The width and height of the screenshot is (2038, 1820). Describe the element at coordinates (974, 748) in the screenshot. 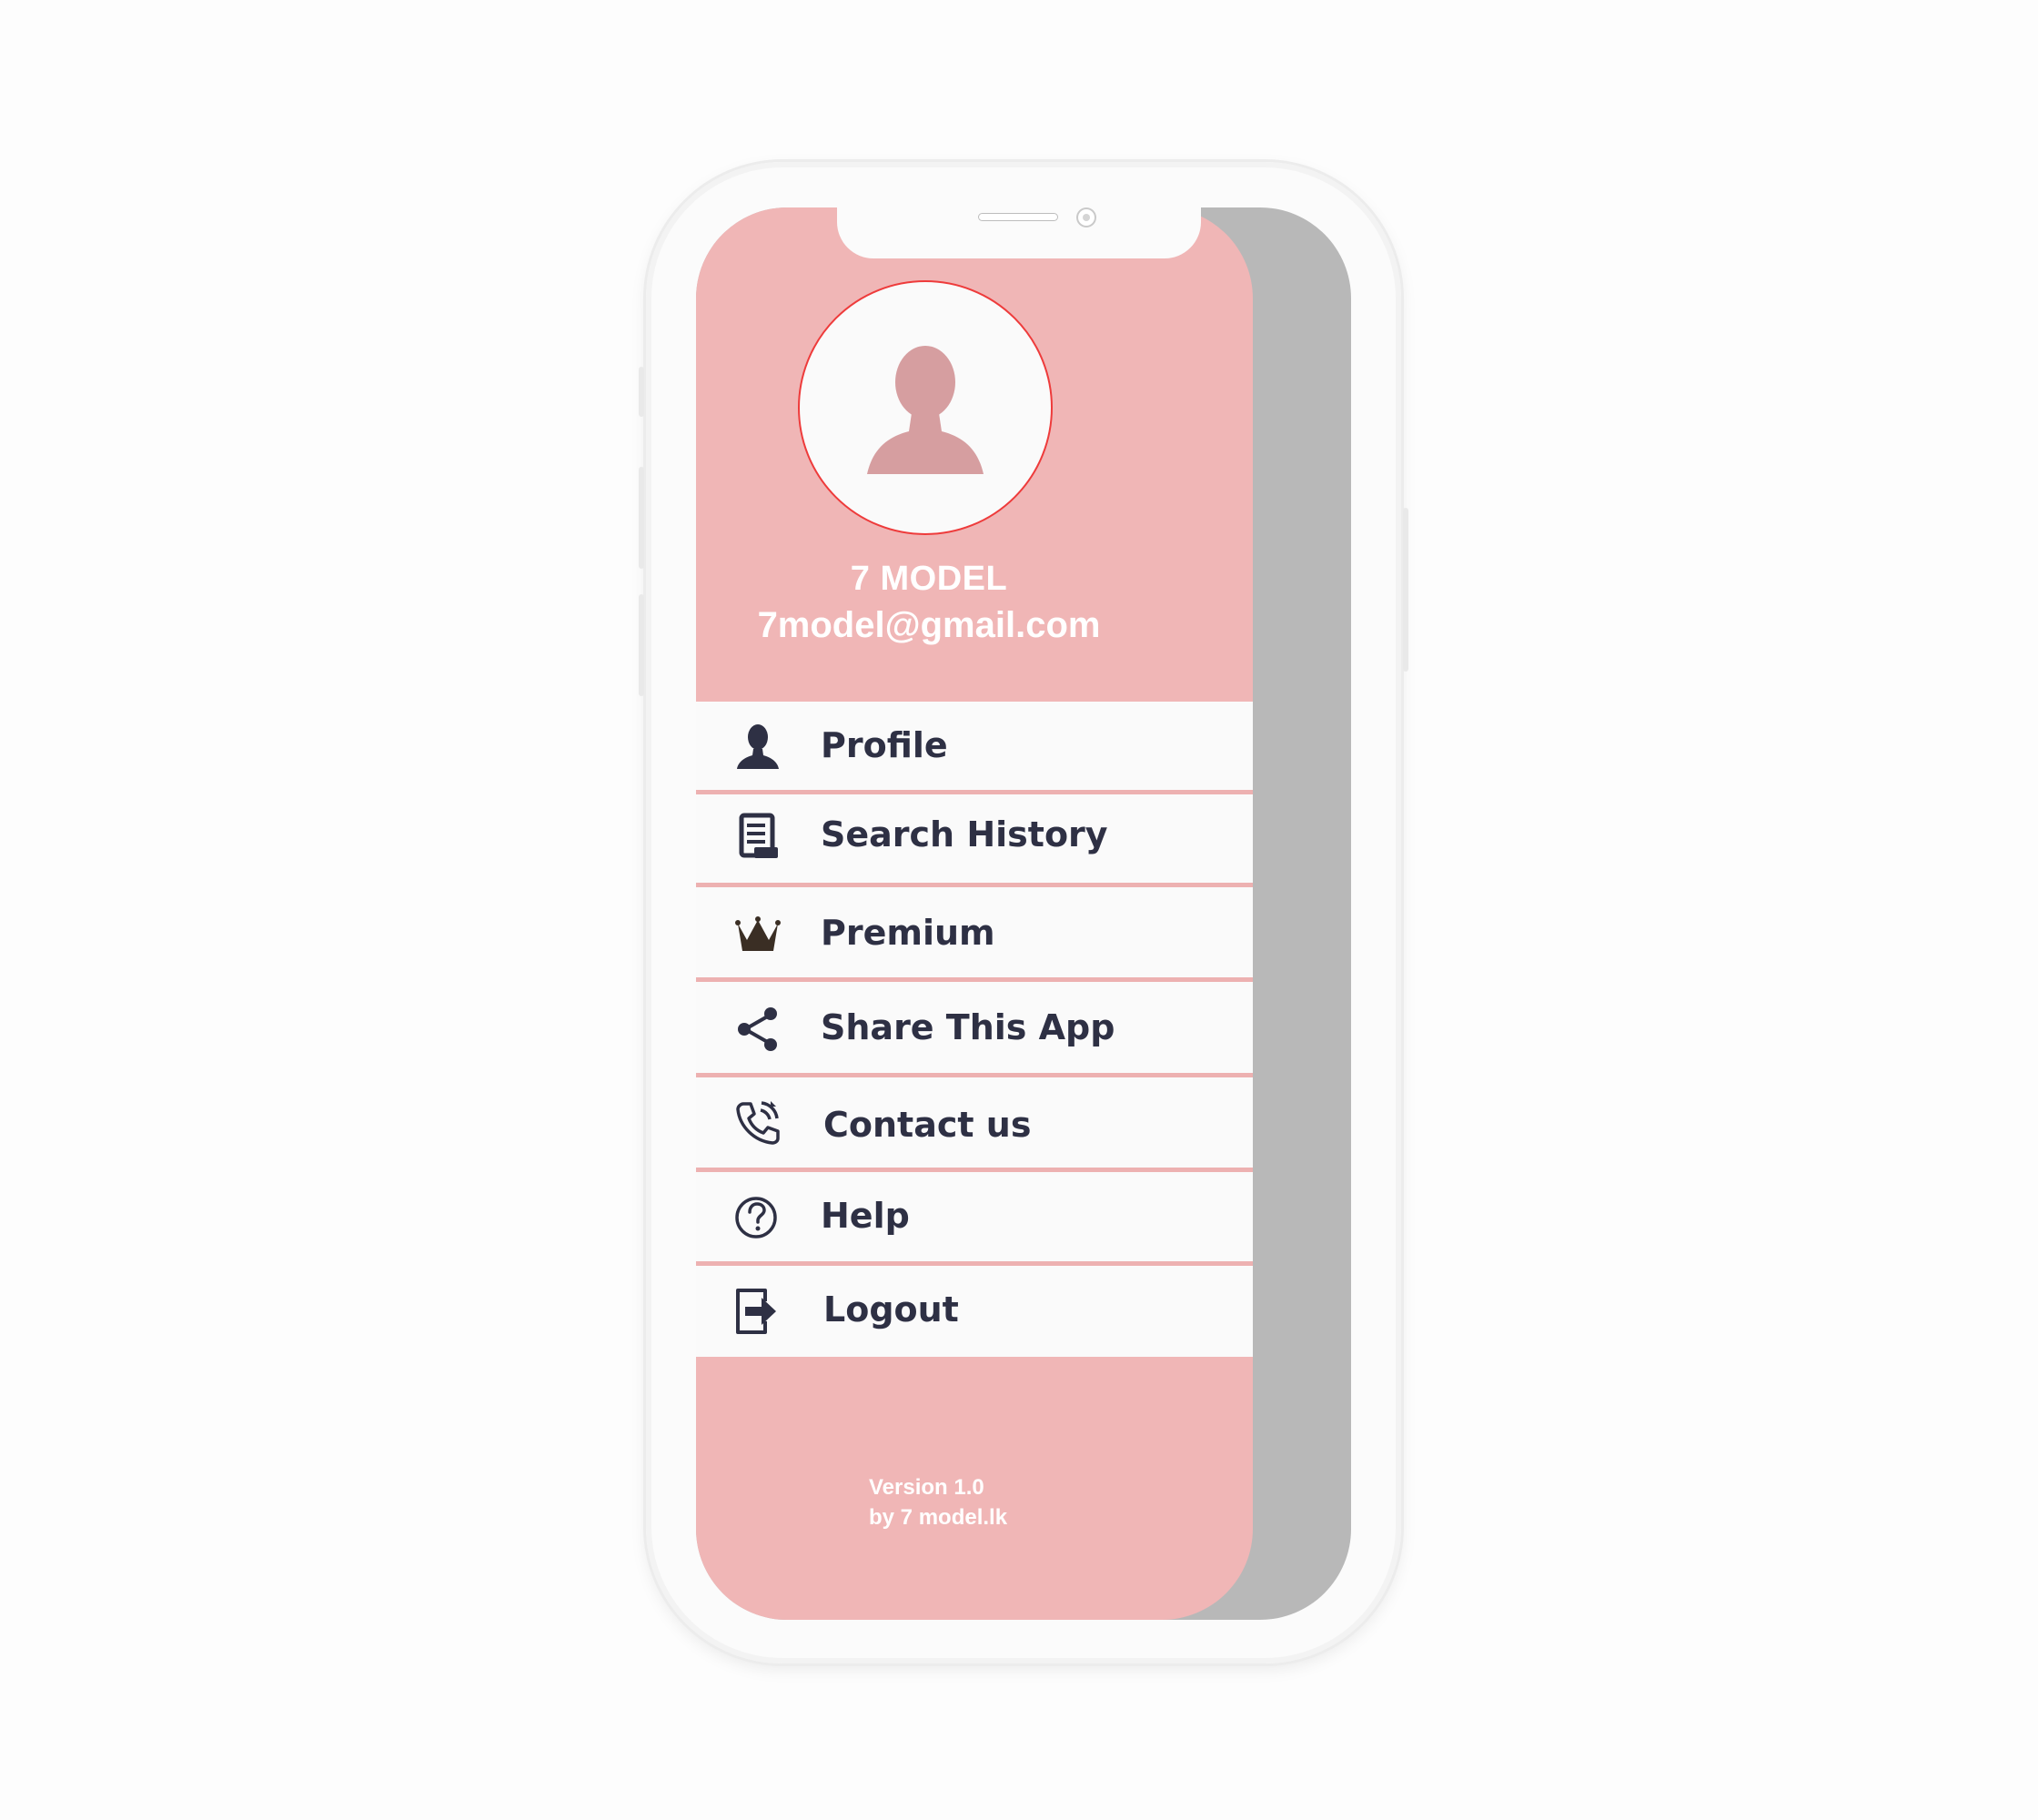

I see `menu-item-profile: Profile` at that location.